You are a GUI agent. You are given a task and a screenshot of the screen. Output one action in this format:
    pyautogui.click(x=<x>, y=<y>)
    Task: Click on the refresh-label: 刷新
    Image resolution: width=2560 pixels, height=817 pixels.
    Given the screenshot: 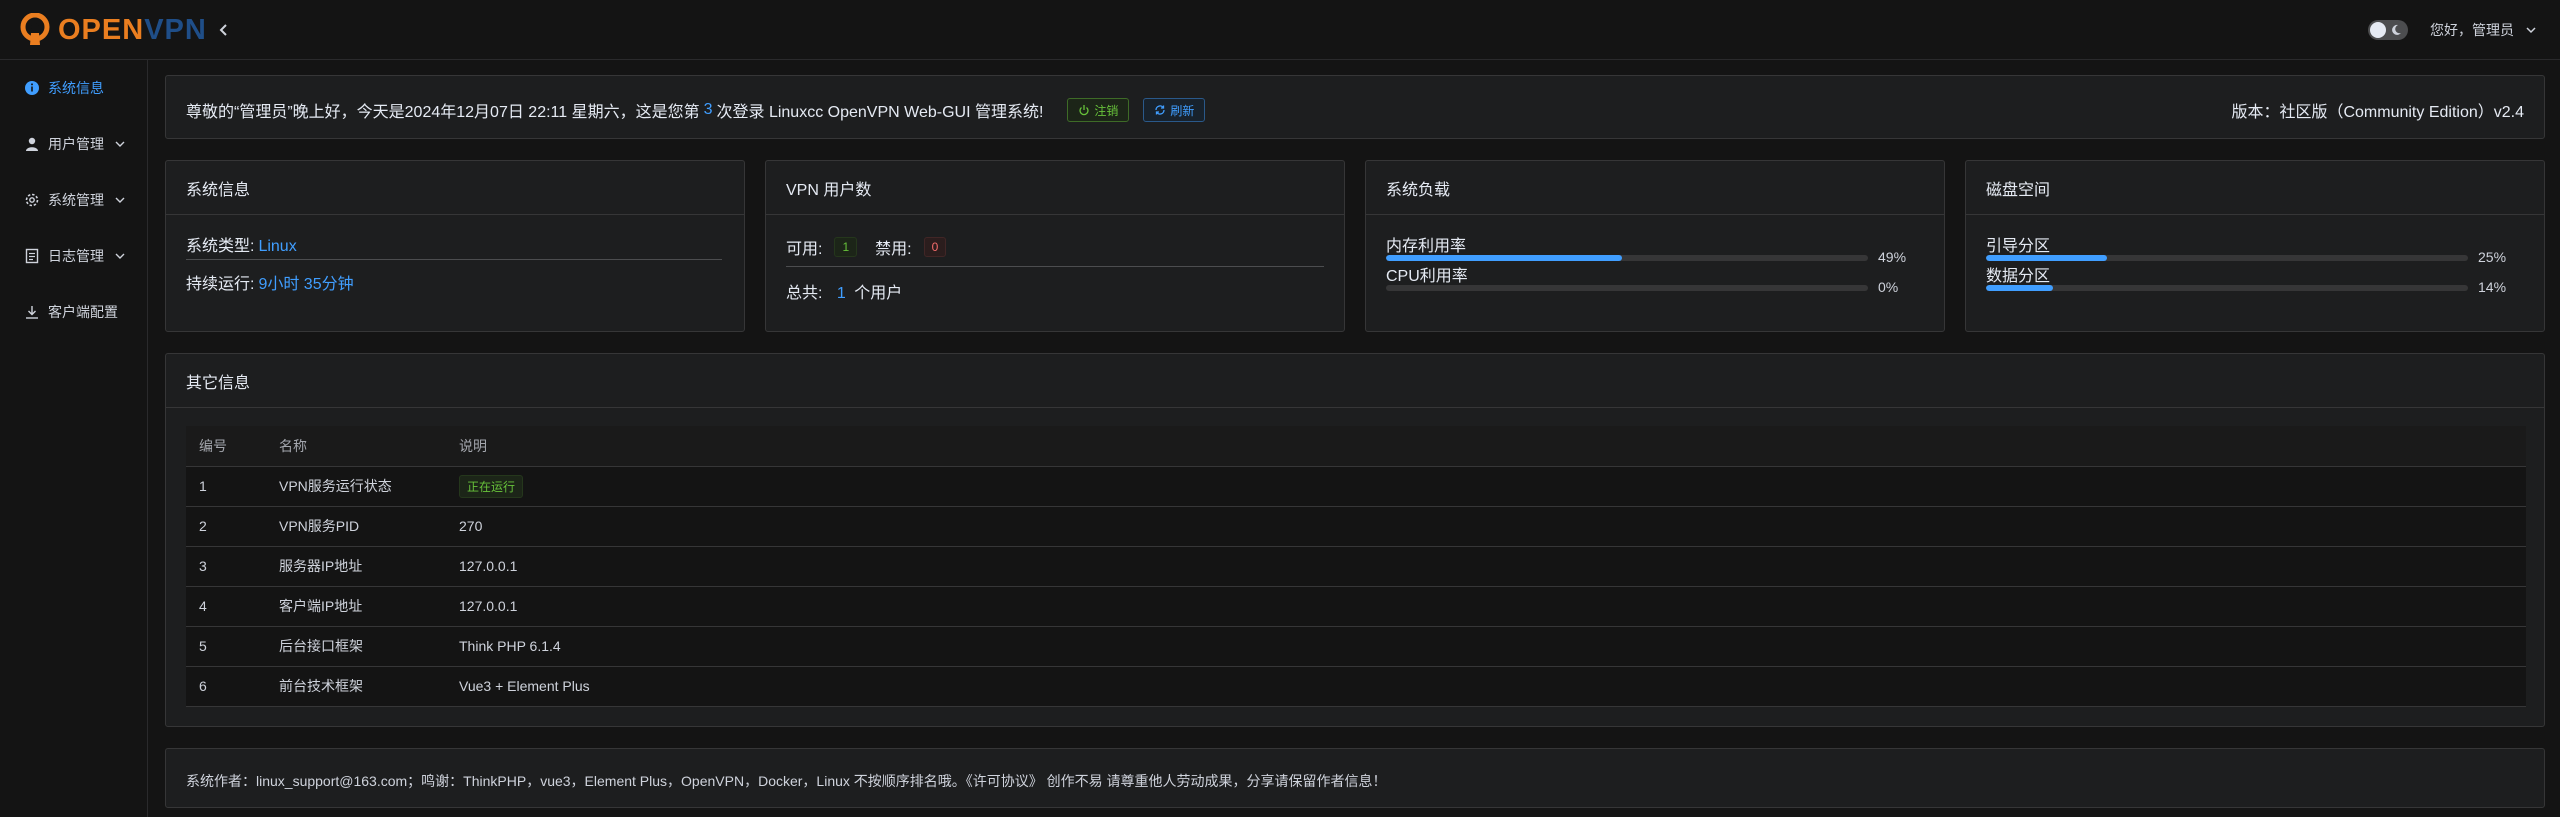 What is the action you would take?
    pyautogui.click(x=1182, y=110)
    